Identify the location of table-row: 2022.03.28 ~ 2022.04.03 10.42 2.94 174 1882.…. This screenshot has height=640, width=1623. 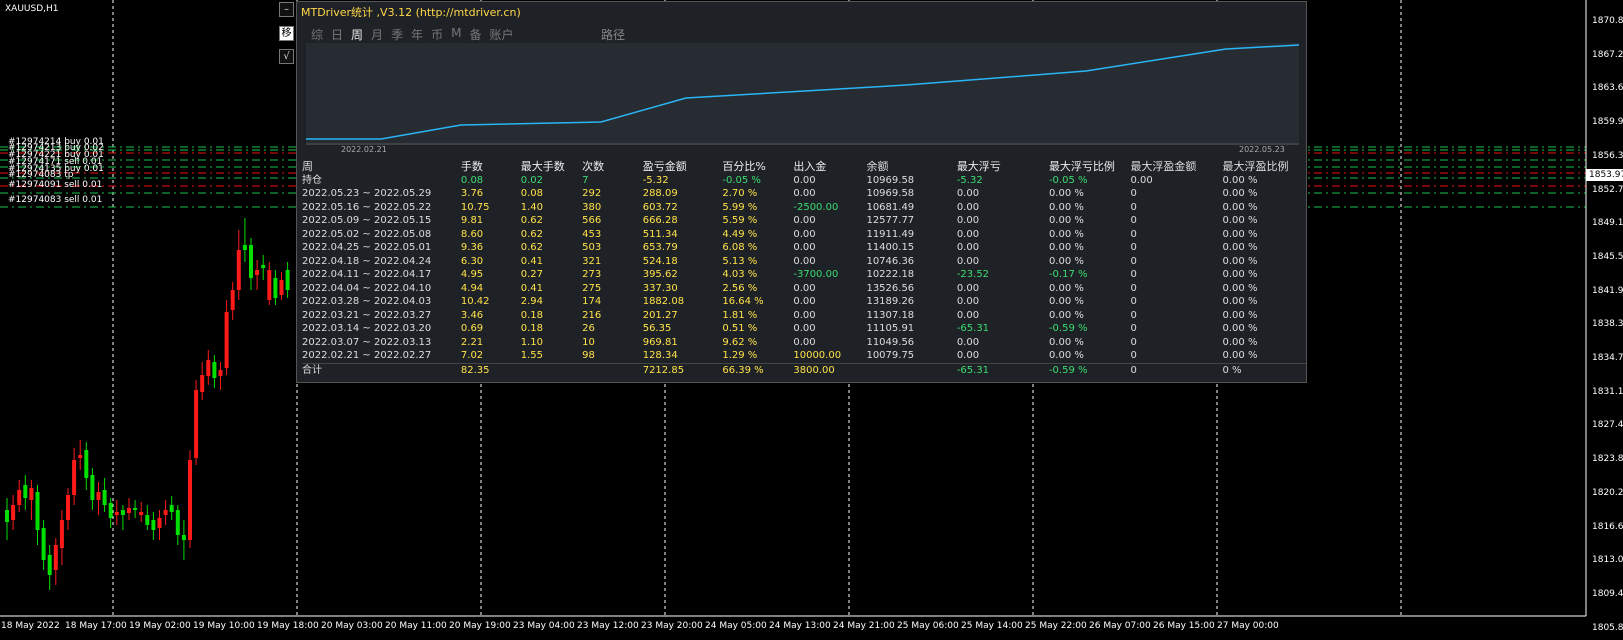
(804, 302).